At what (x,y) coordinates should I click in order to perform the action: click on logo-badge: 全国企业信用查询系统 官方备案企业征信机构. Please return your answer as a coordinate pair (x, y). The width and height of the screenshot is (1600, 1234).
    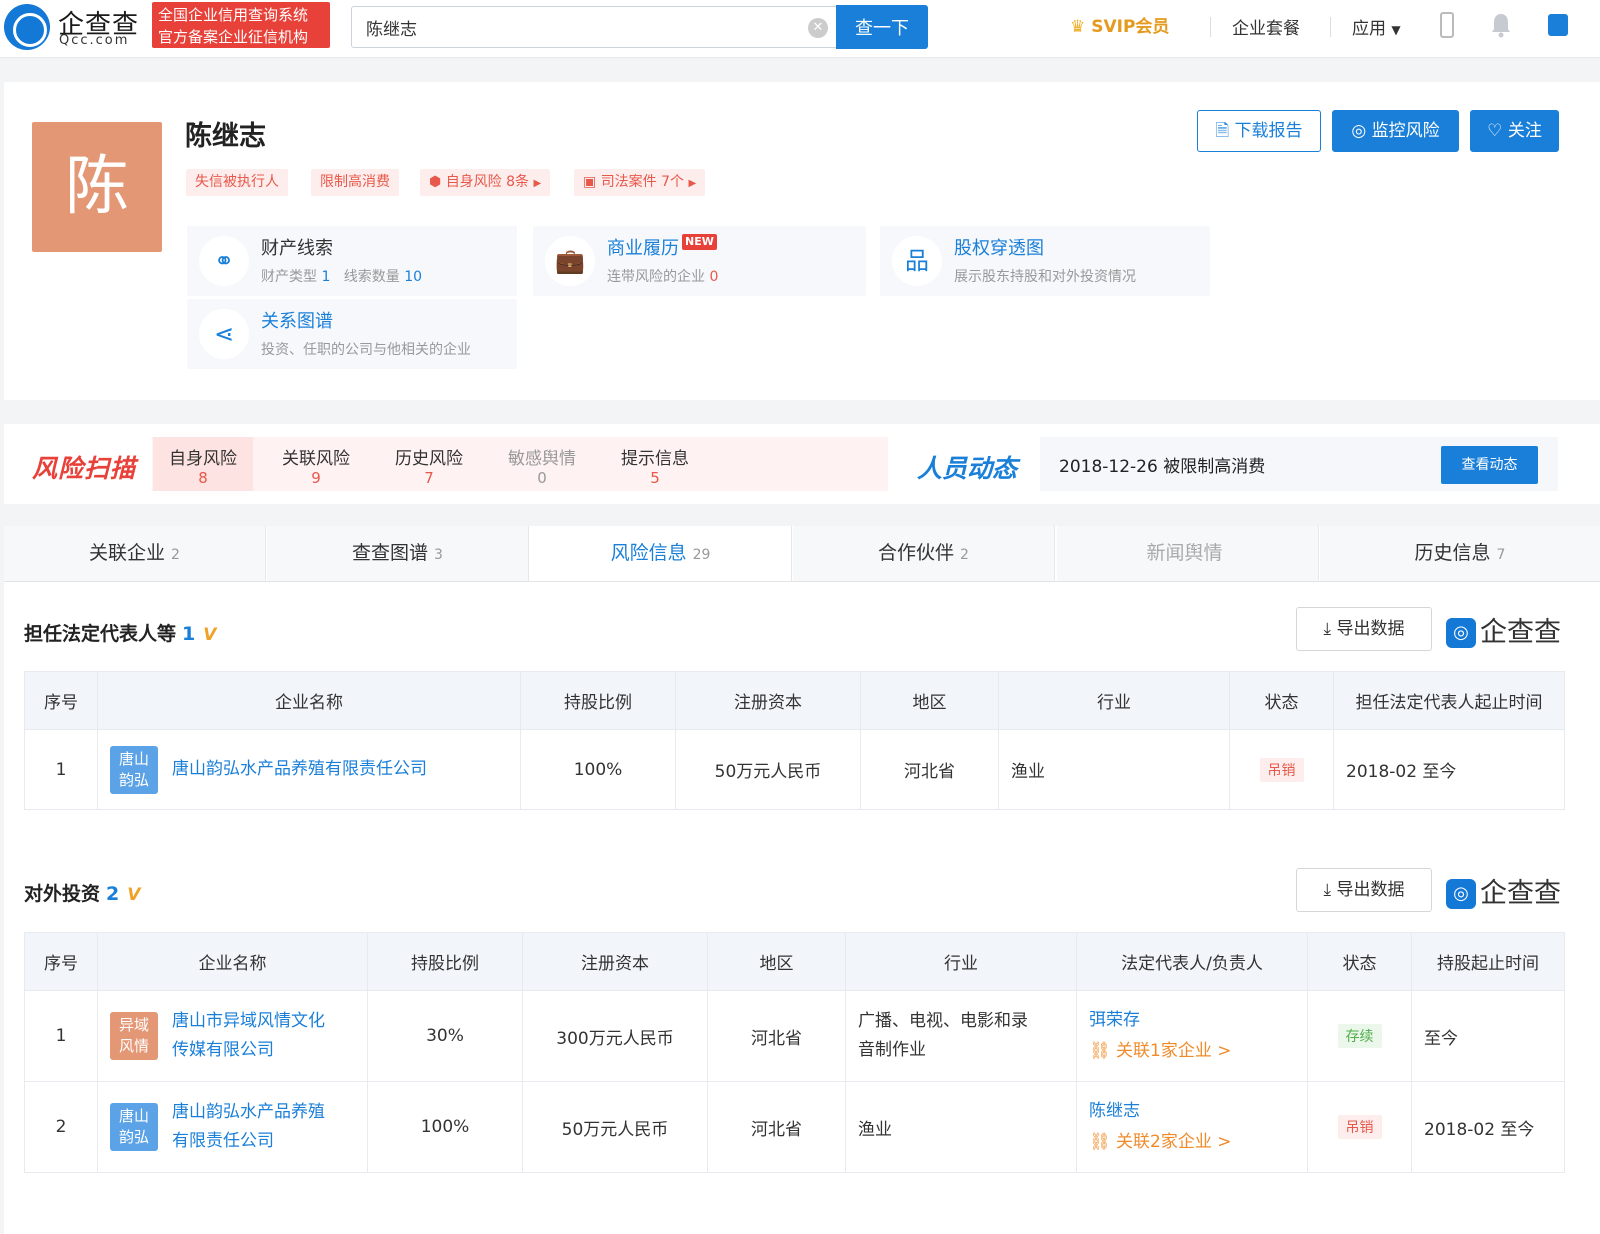
    Looking at the image, I should click on (241, 25).